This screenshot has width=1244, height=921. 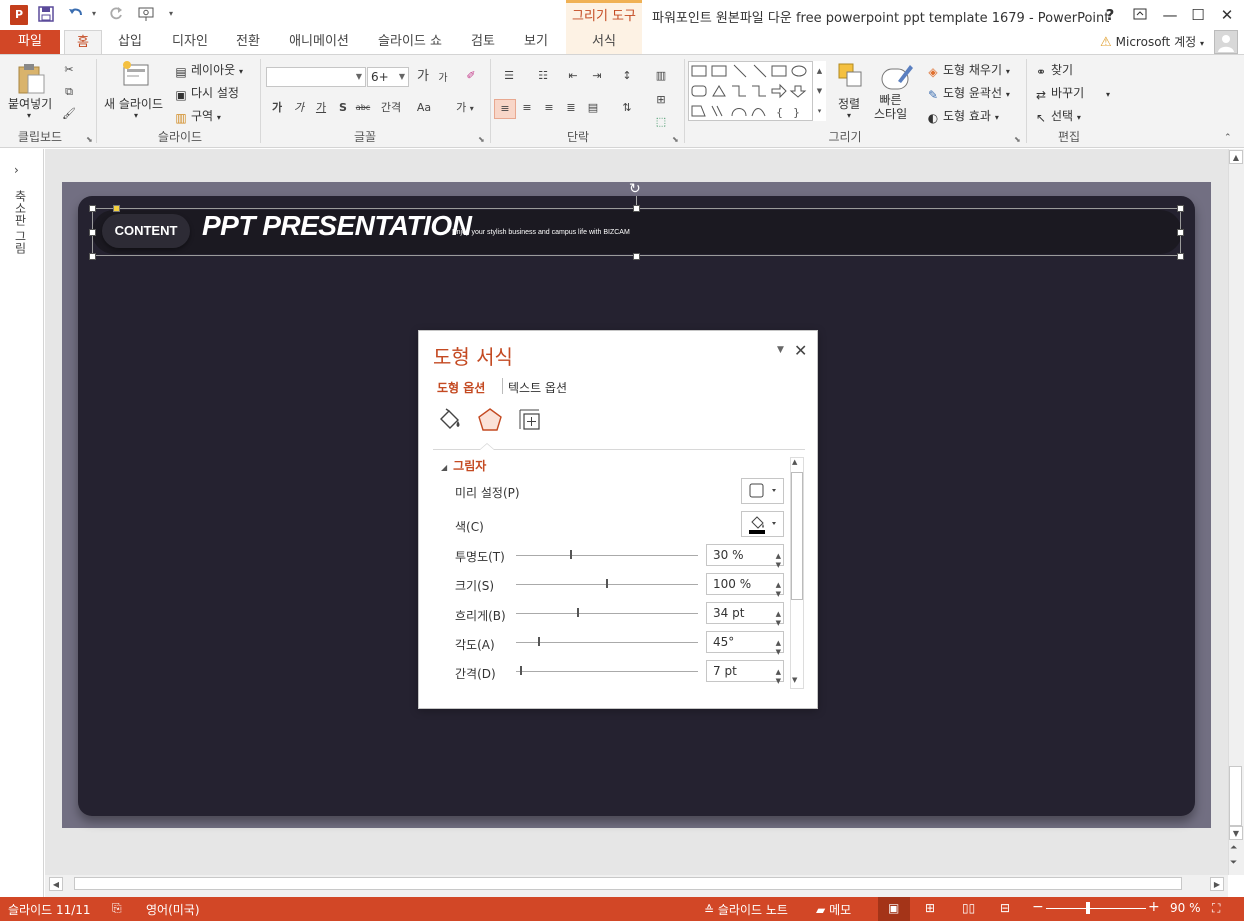 I want to click on tab-file: 파일, so click(x=30, y=42).